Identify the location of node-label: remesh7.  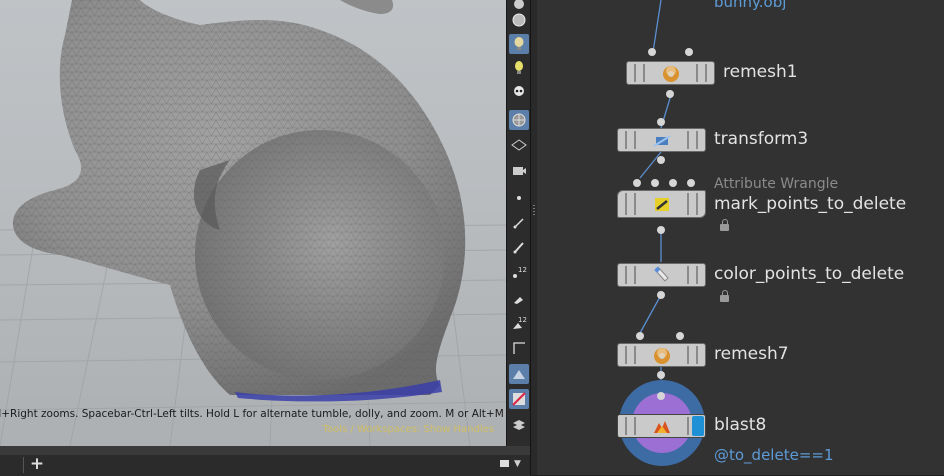
(751, 354).